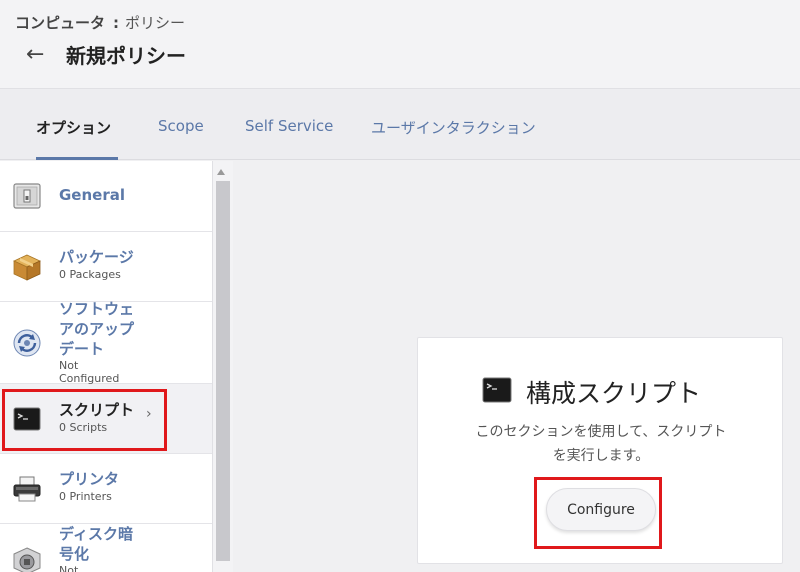  Describe the element at coordinates (106, 267) in the screenshot. I see `sidebar-item-packages: パッケージ 0 Packages` at that location.